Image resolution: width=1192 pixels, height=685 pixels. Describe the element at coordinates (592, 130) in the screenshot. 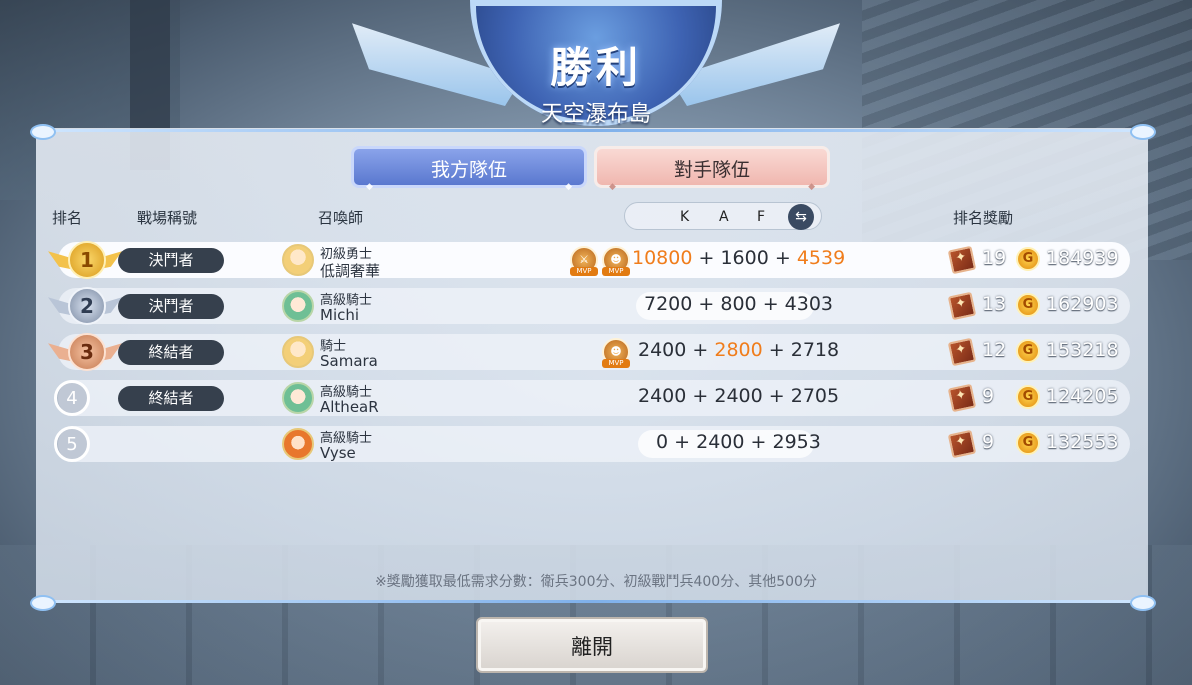

I see `panel-top-border` at that location.